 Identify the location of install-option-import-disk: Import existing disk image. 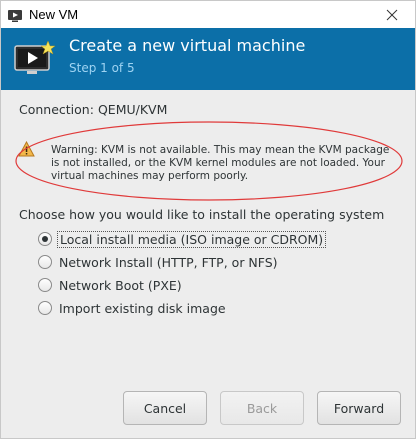
(132, 308).